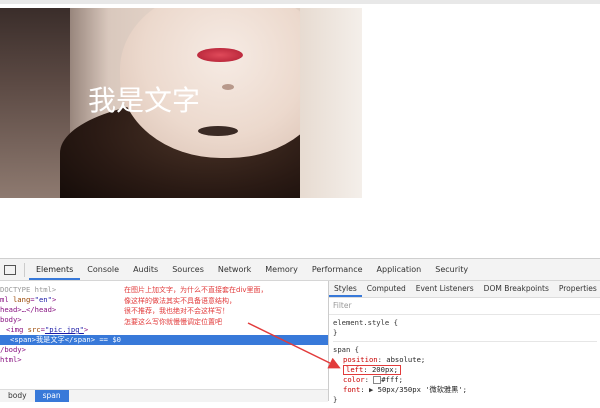 Image resolution: width=600 pixels, height=408 pixels. I want to click on dom-line-html-close: html>, so click(11, 360).